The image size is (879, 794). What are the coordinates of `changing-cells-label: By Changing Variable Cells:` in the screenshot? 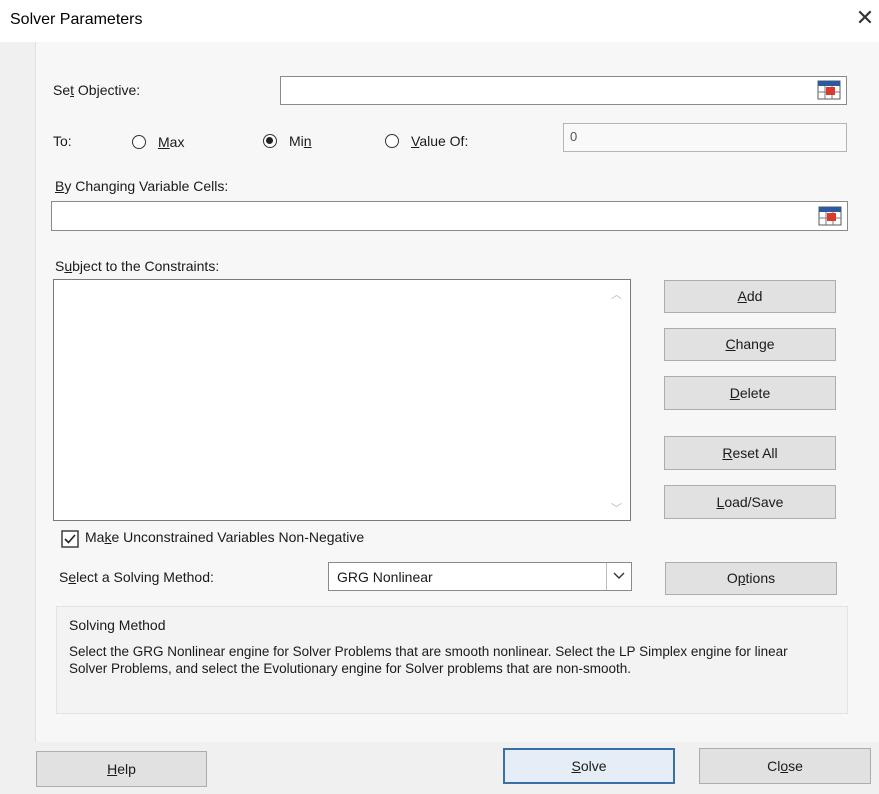 It's located at (142, 186).